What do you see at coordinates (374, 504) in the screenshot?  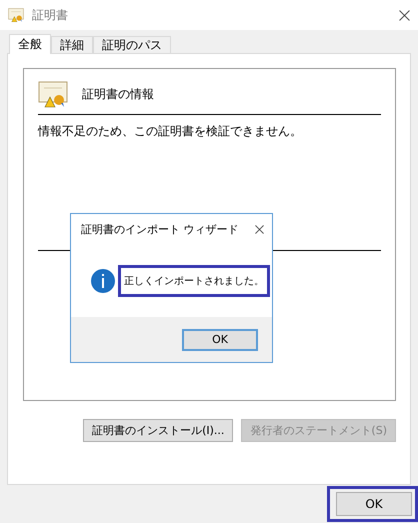 I see `ok-button: OK` at bounding box center [374, 504].